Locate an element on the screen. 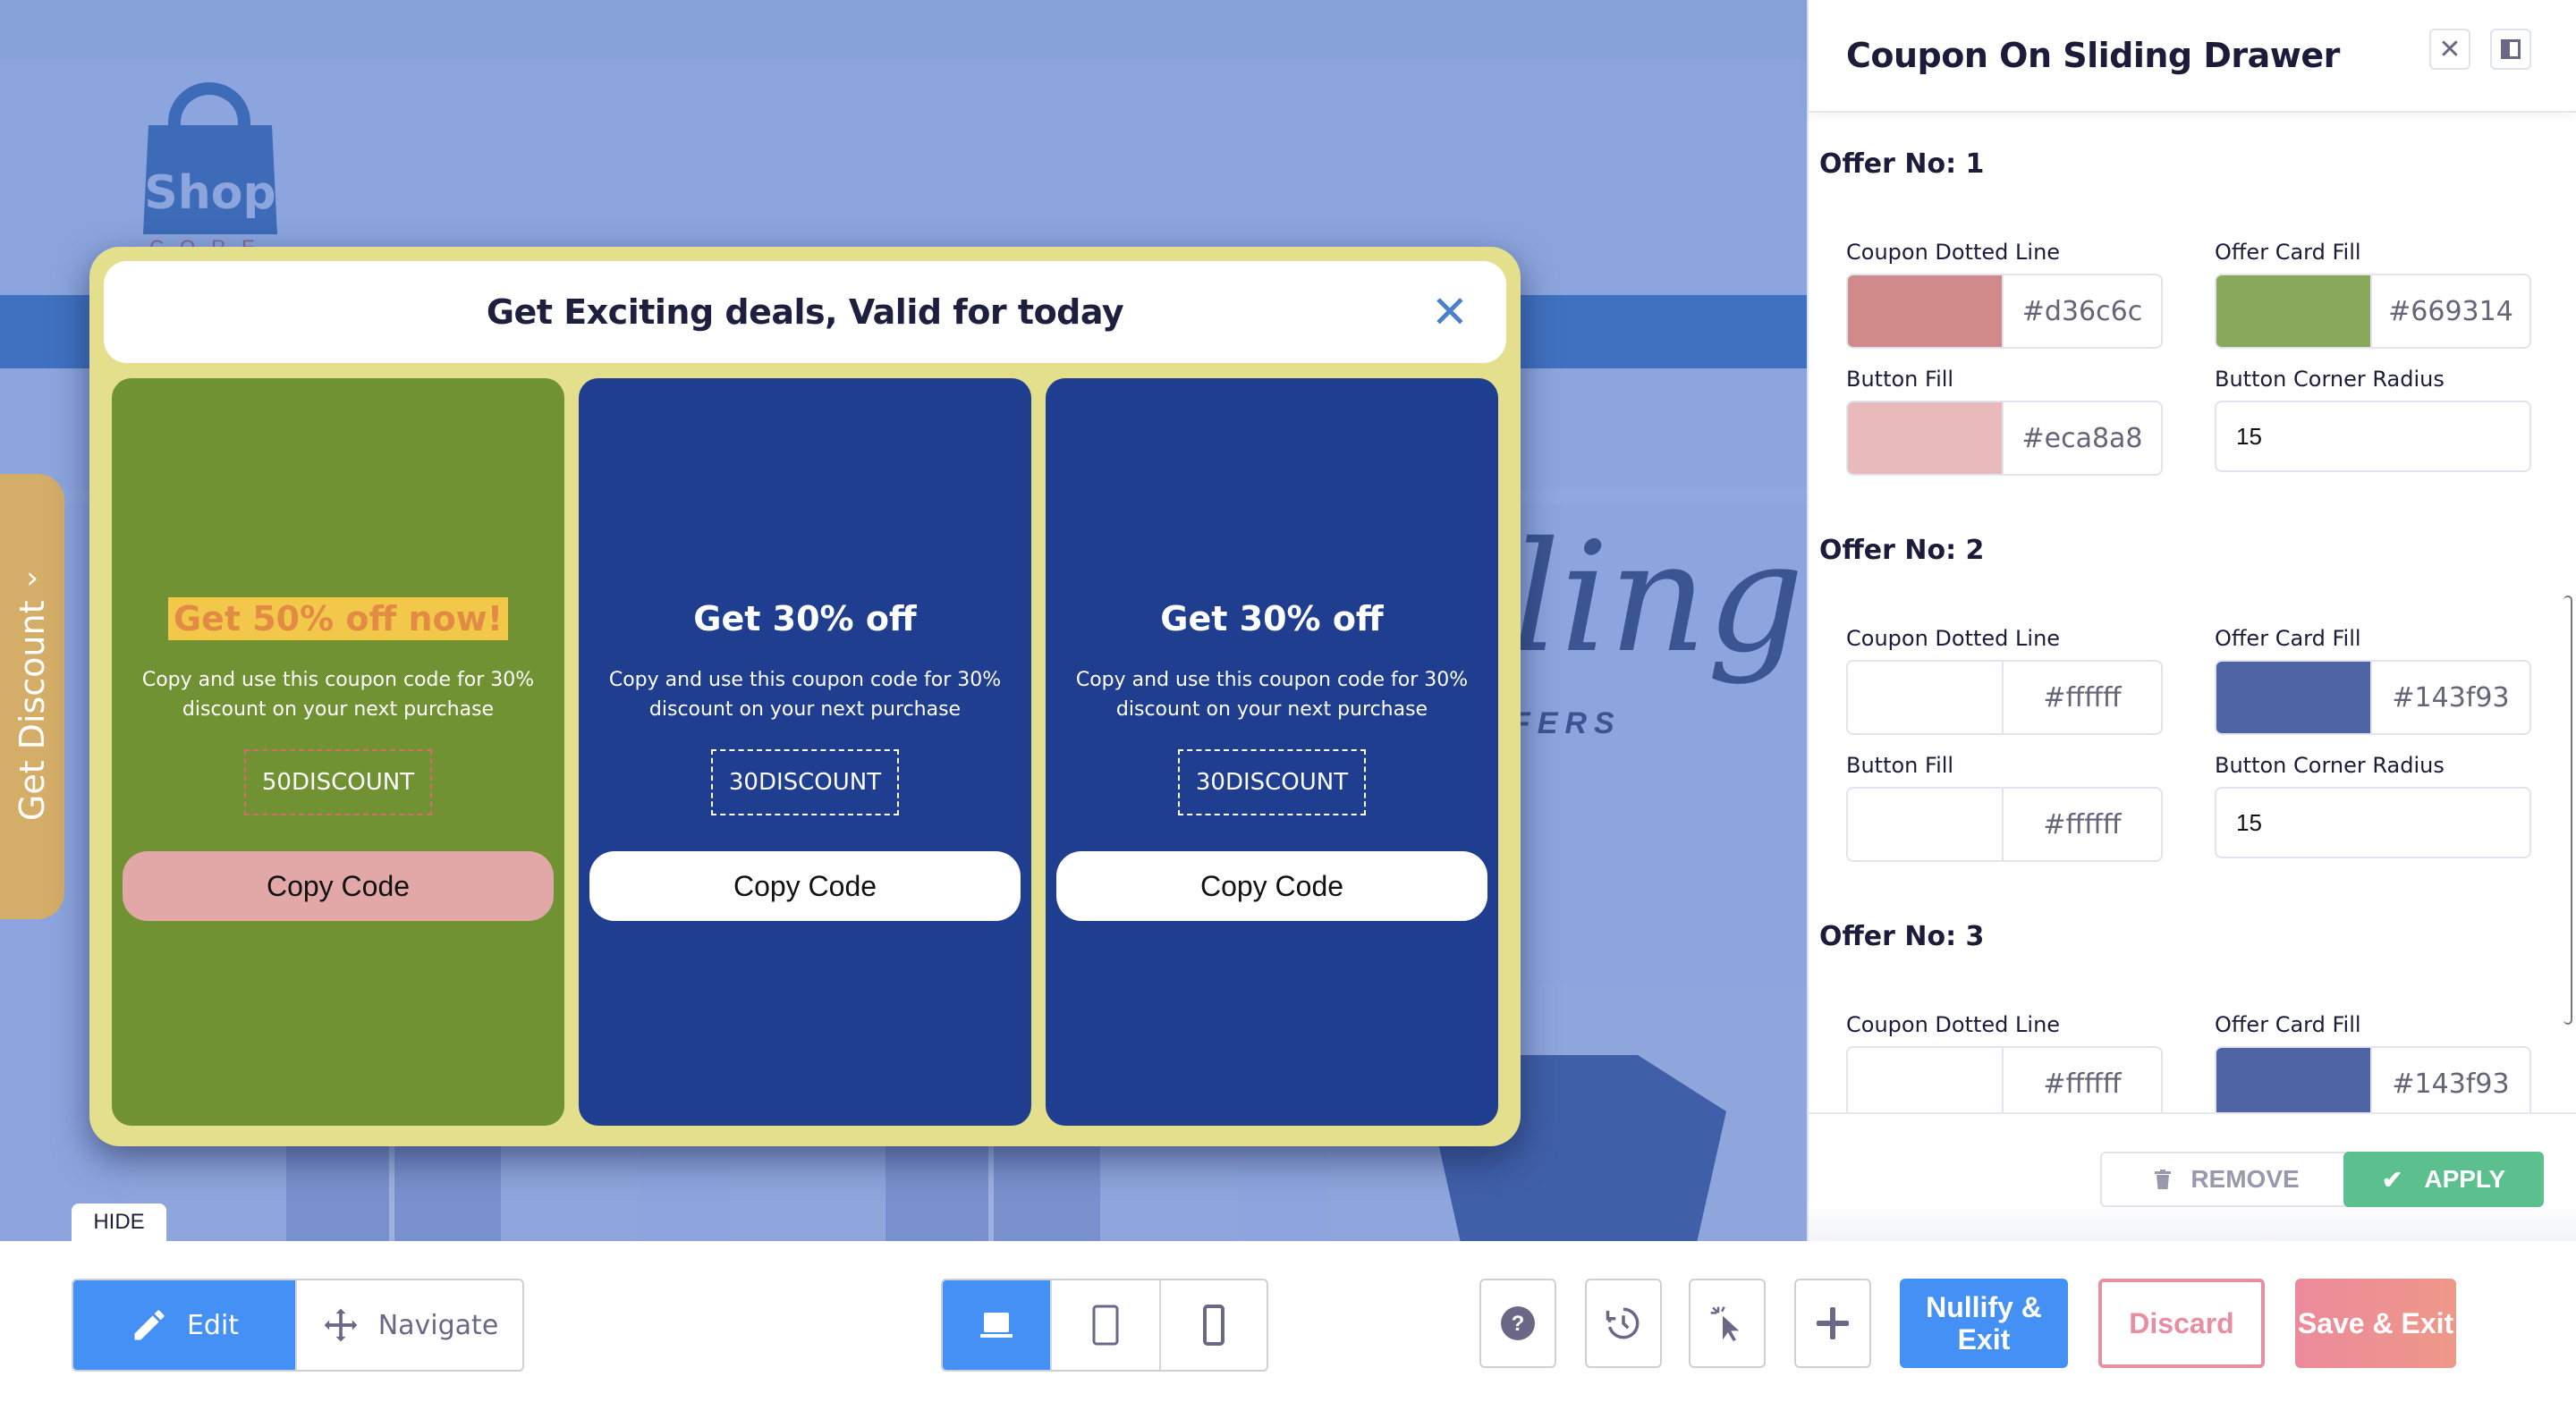  offer-card-fill-field: Offer Card Fill #143f93 is located at coordinates (2373, 1062).